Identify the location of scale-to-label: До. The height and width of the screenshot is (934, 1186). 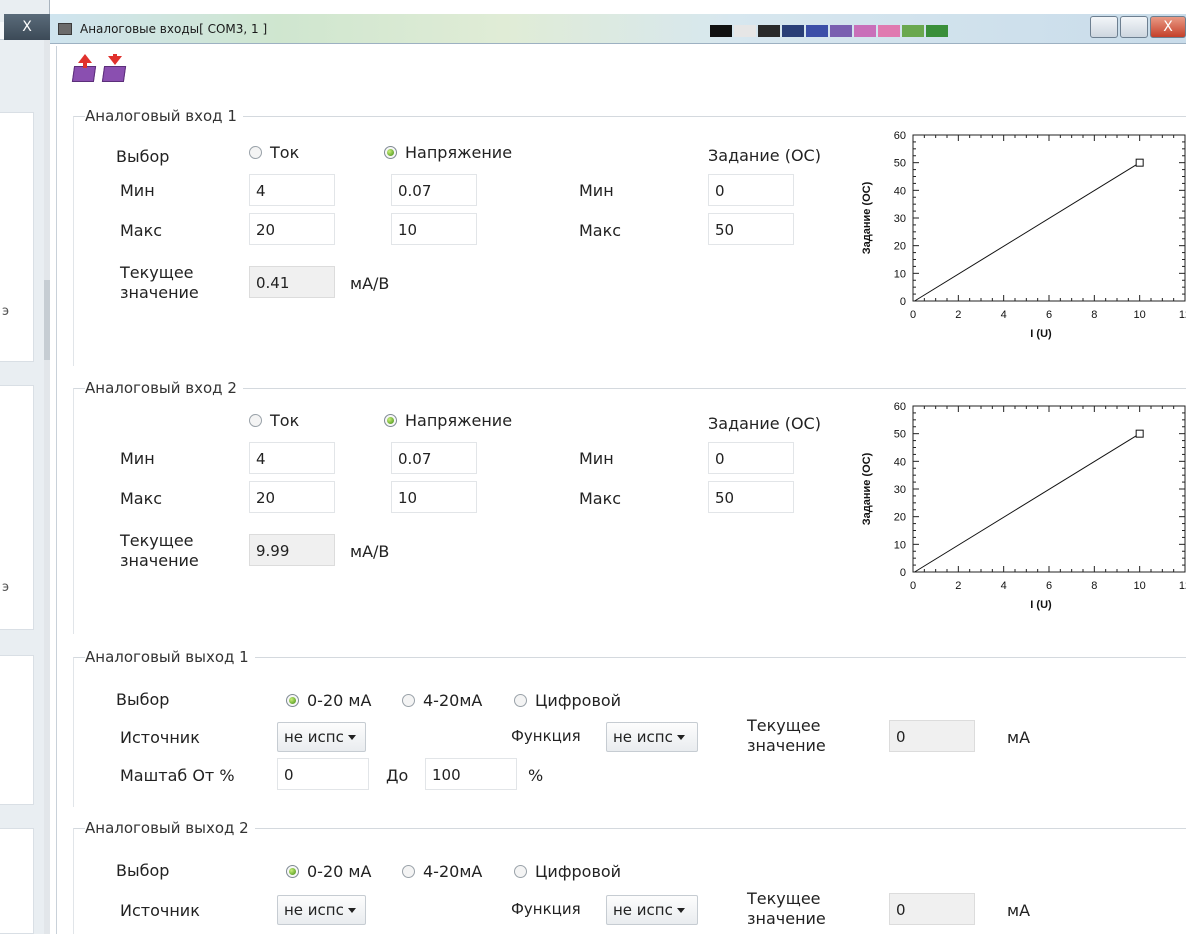
(397, 775).